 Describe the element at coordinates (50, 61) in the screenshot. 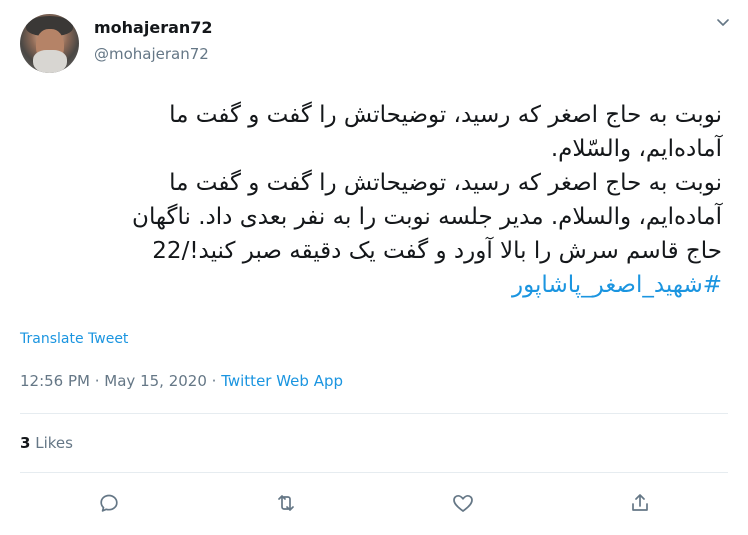

I see `avatar-beard` at that location.